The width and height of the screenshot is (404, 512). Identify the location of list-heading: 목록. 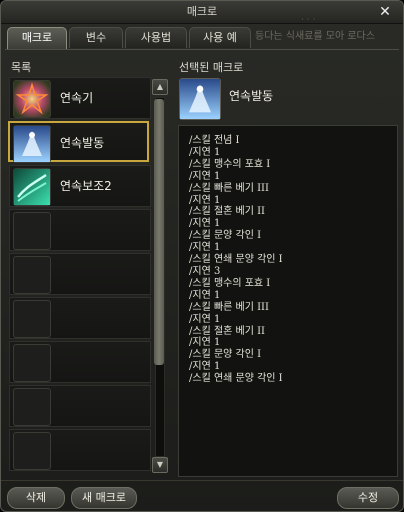
(21, 67).